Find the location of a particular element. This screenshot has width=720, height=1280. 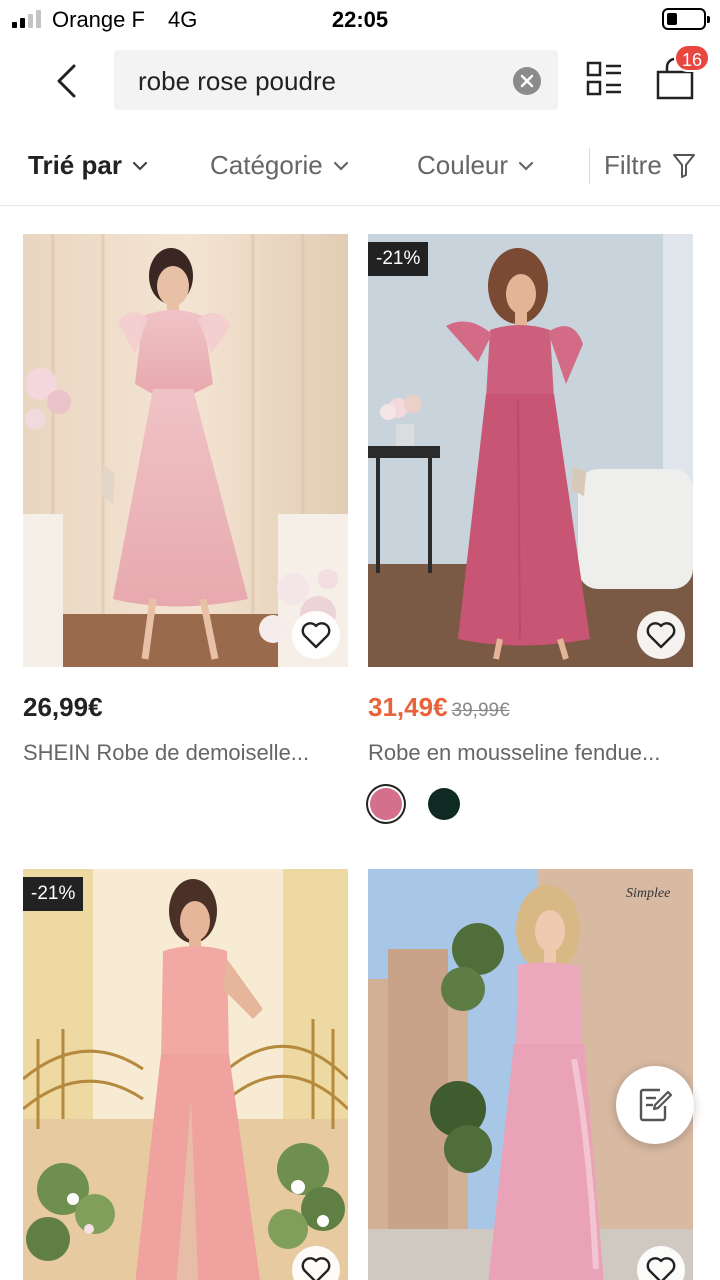

price-row: 26,99€ is located at coordinates (63, 707).